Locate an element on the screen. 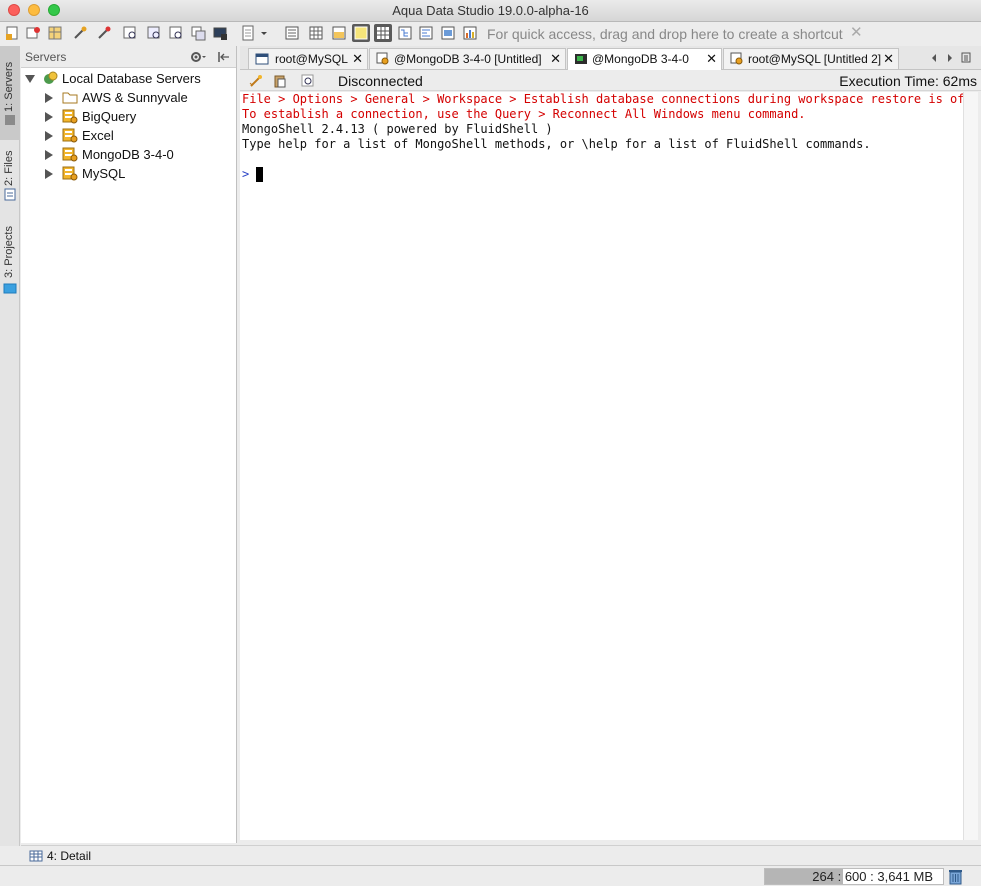 The image size is (981, 886). memory-usage-text: 264 : 600 : 3,641 MB is located at coordinates (872, 876).